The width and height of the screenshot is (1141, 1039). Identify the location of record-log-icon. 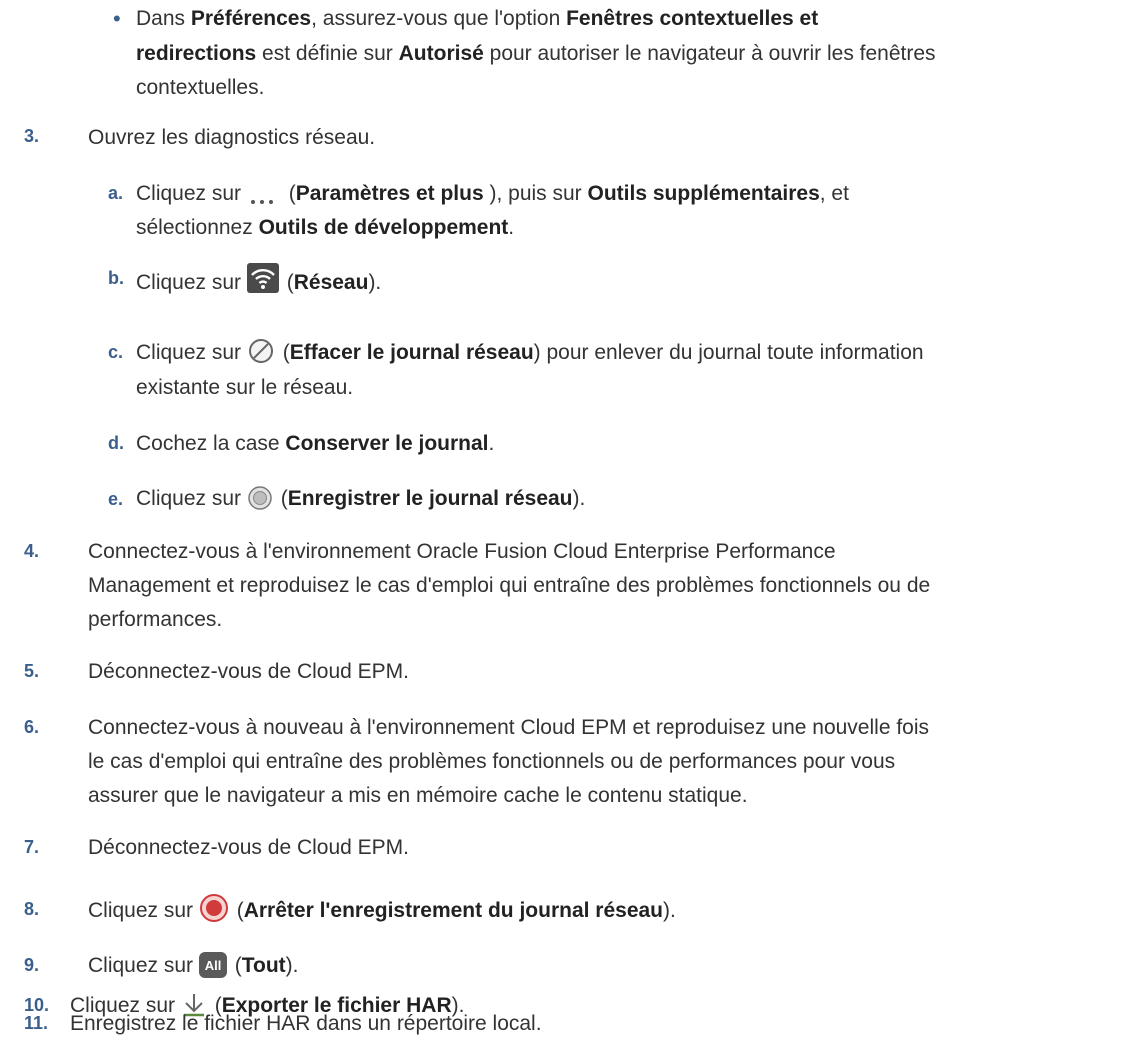
(260, 498).